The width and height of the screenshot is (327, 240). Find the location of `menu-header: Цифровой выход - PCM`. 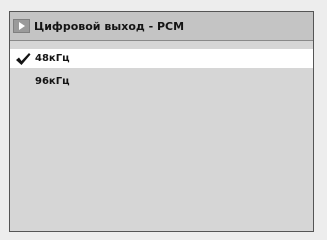

menu-header: Цифровой выход - PCM is located at coordinates (161, 26).